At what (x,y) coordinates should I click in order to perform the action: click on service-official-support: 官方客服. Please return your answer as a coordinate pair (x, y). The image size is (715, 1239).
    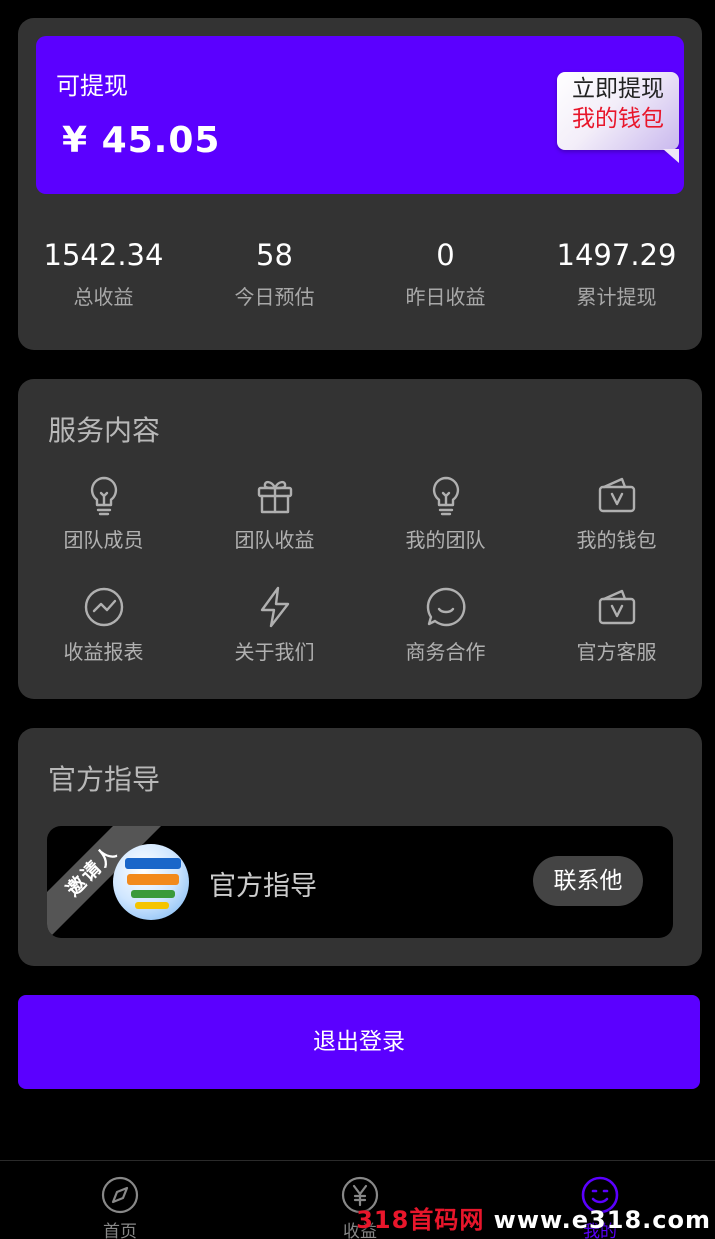
    Looking at the image, I should click on (616, 641).